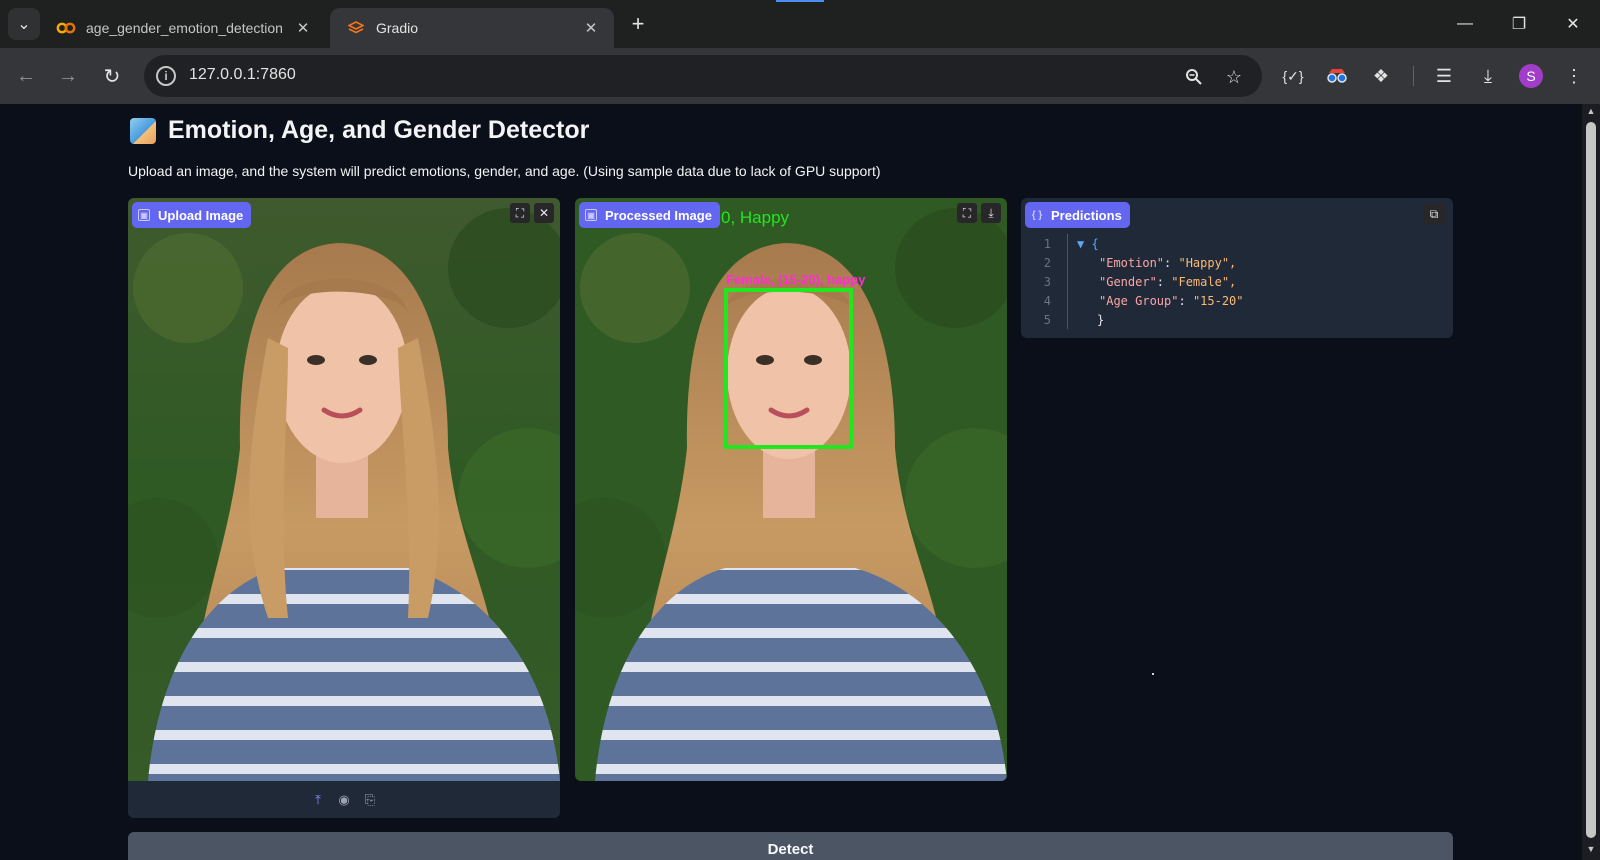 The image size is (1600, 860). What do you see at coordinates (1519, 24) in the screenshot?
I see `restore-icon: ❐` at bounding box center [1519, 24].